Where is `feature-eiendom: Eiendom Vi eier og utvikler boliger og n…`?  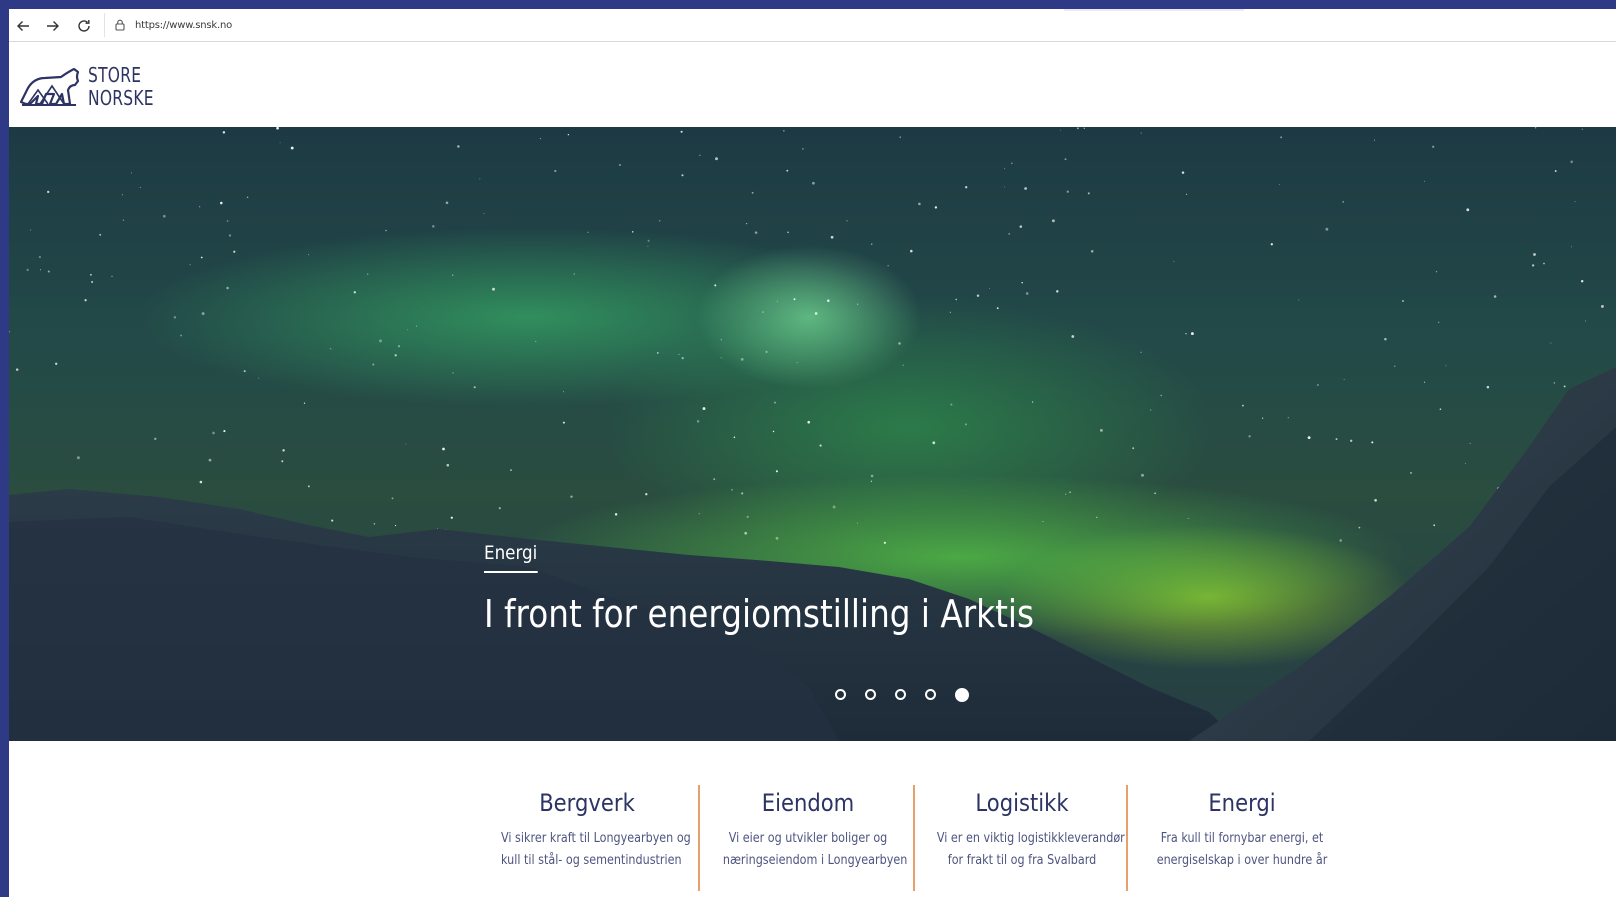 feature-eiendom: Eiendom Vi eier og utvikler boliger og n… is located at coordinates (808, 834).